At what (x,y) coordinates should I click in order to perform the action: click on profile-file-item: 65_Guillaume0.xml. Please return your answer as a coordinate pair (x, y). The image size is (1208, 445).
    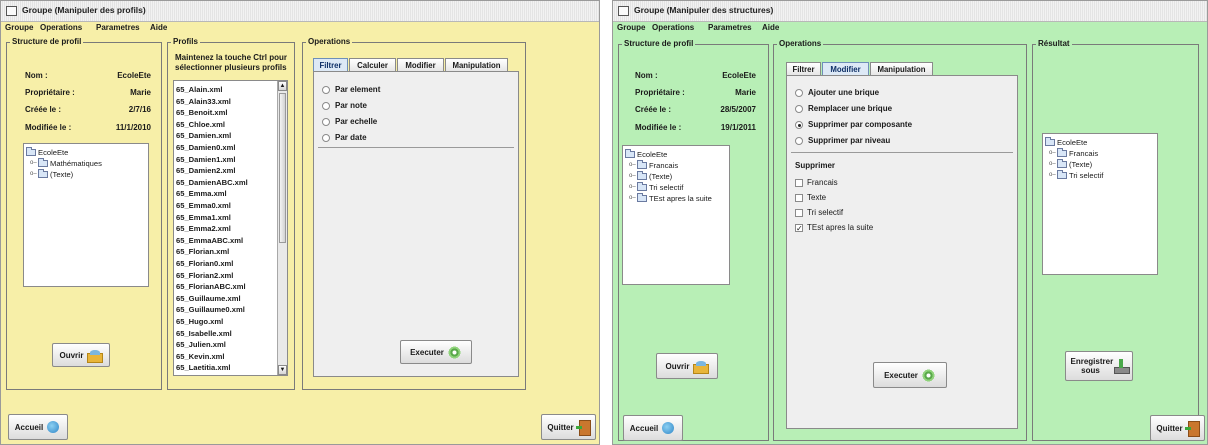
    Looking at the image, I should click on (210, 309).